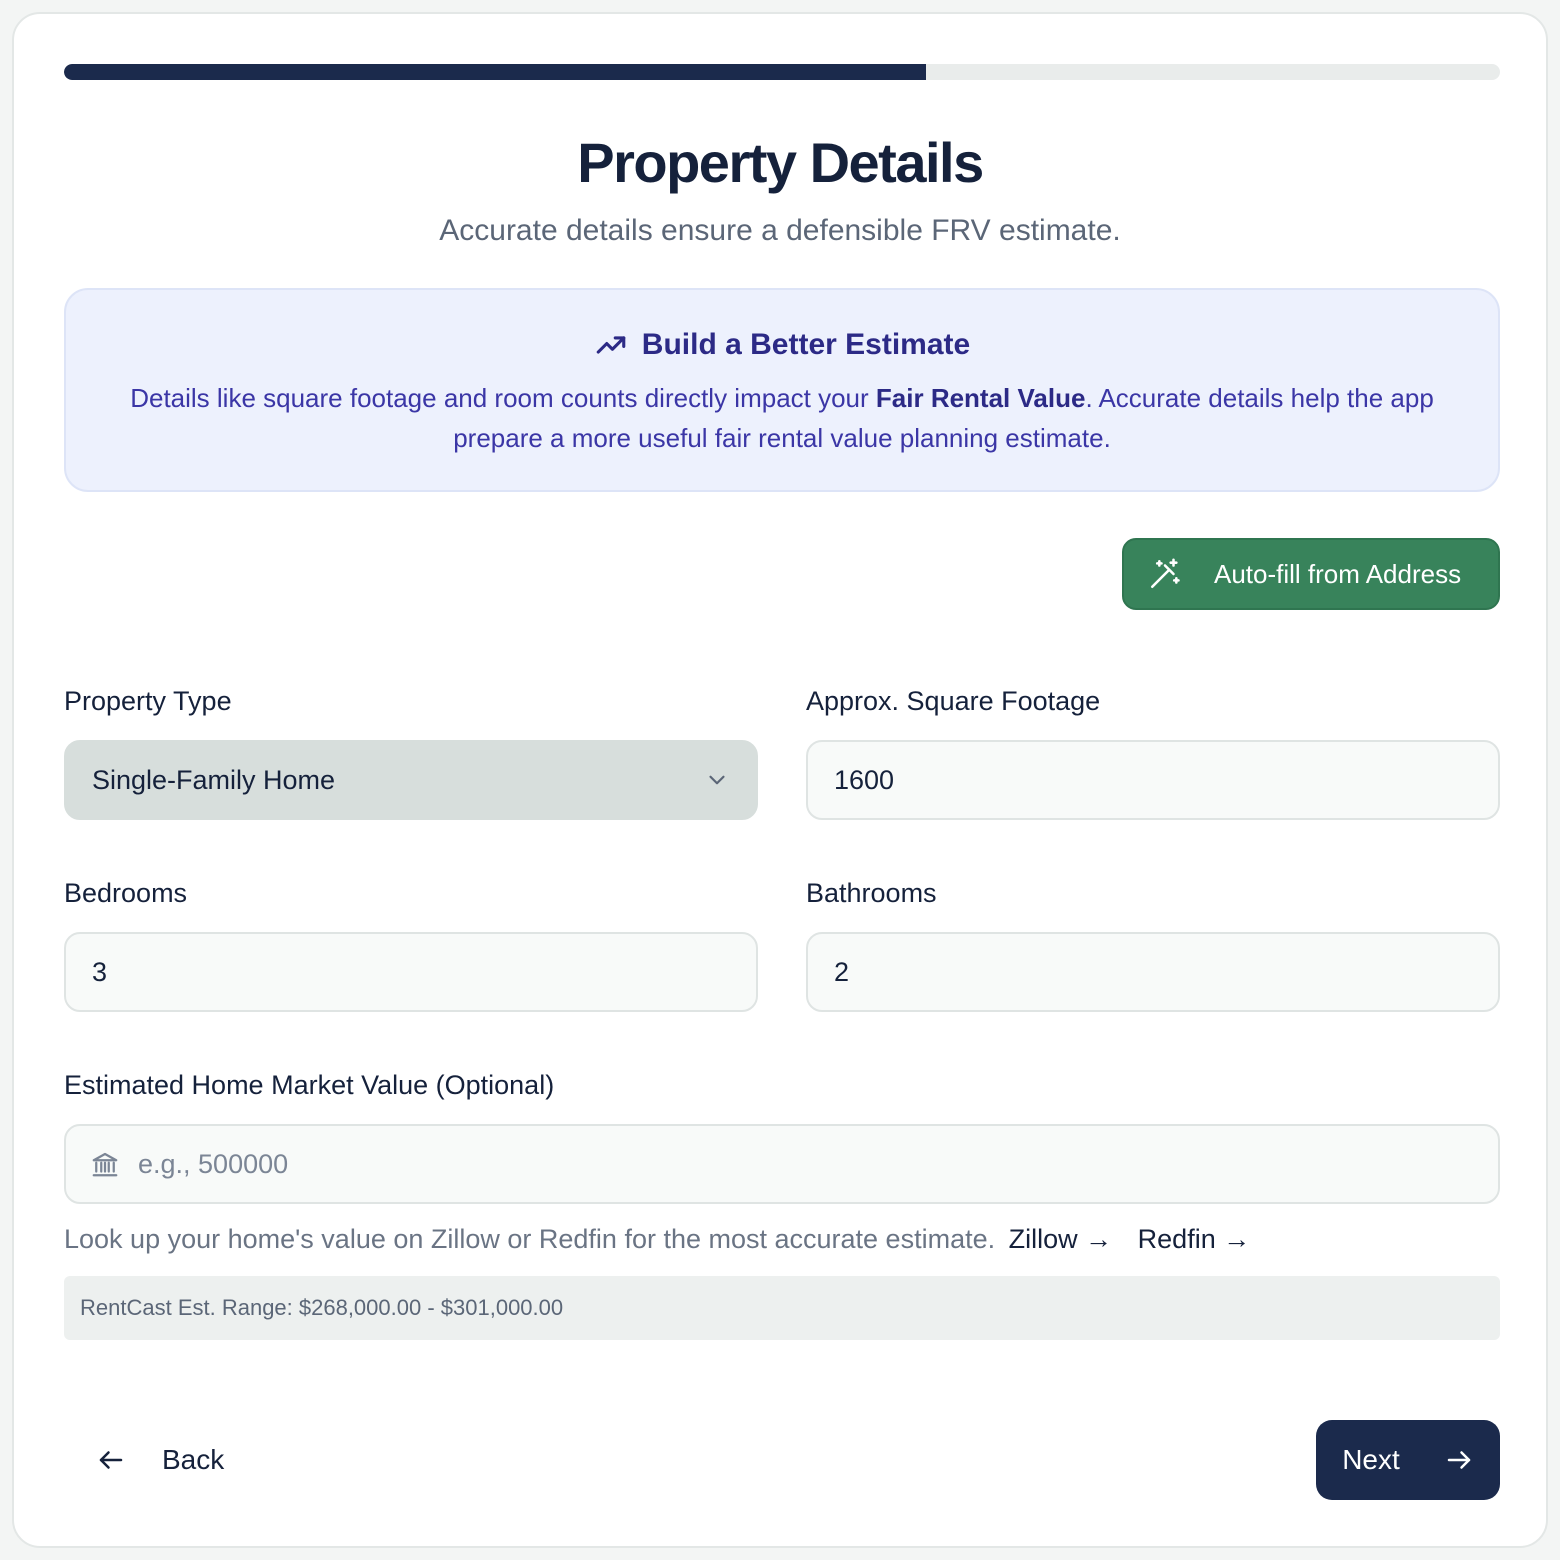 Image resolution: width=1560 pixels, height=1560 pixels. Describe the element at coordinates (160, 1460) in the screenshot. I see `back-button: Back` at that location.